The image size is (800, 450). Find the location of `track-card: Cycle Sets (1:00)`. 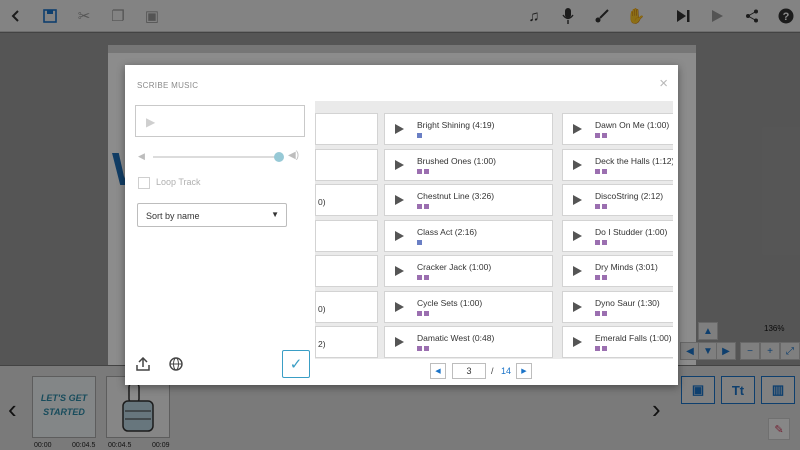

track-card: Cycle Sets (1:00) is located at coordinates (468, 306).